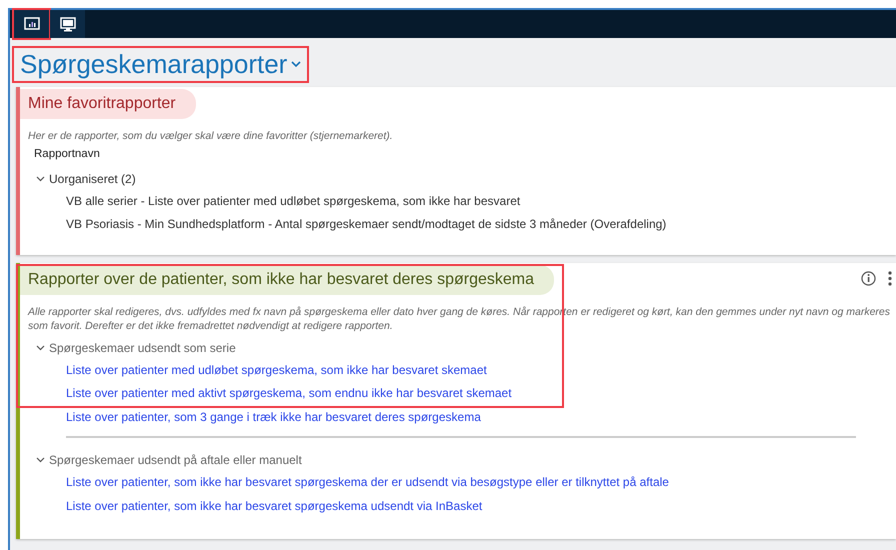 The height and width of the screenshot is (550, 896). I want to click on more-icon, so click(890, 278).